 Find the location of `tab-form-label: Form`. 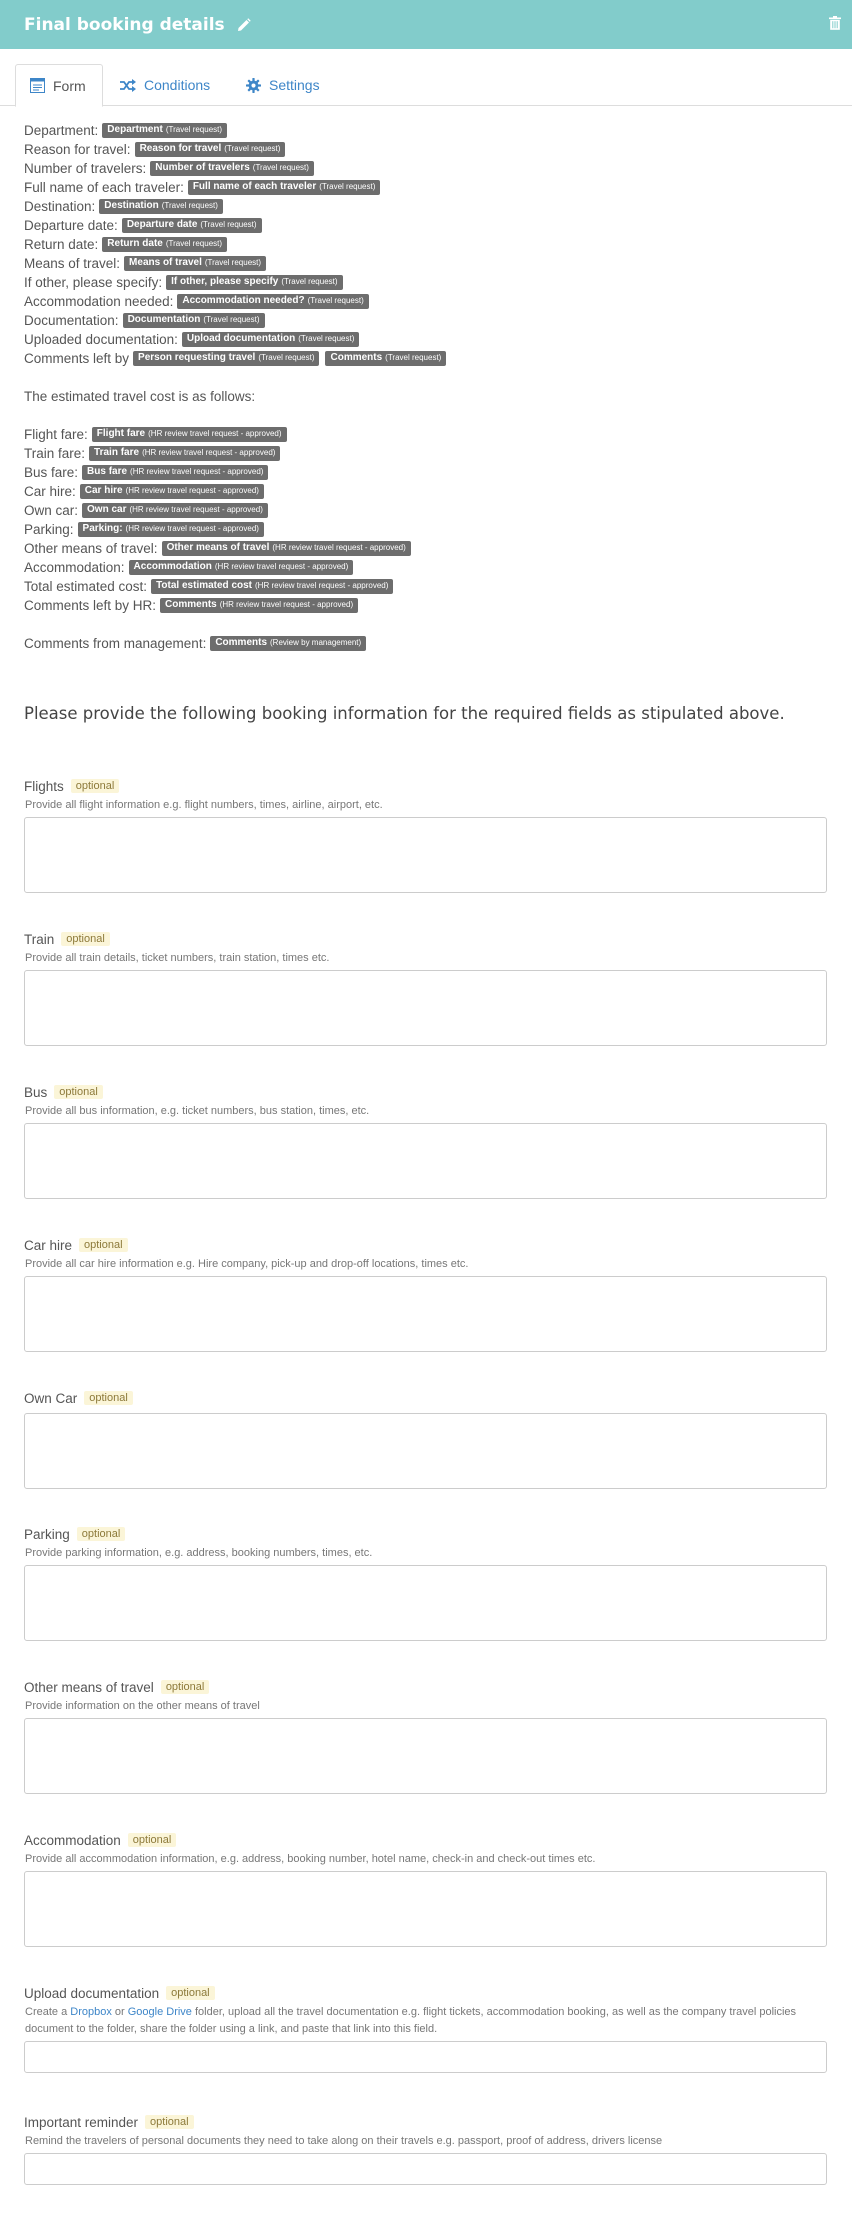

tab-form-label: Form is located at coordinates (69, 85).